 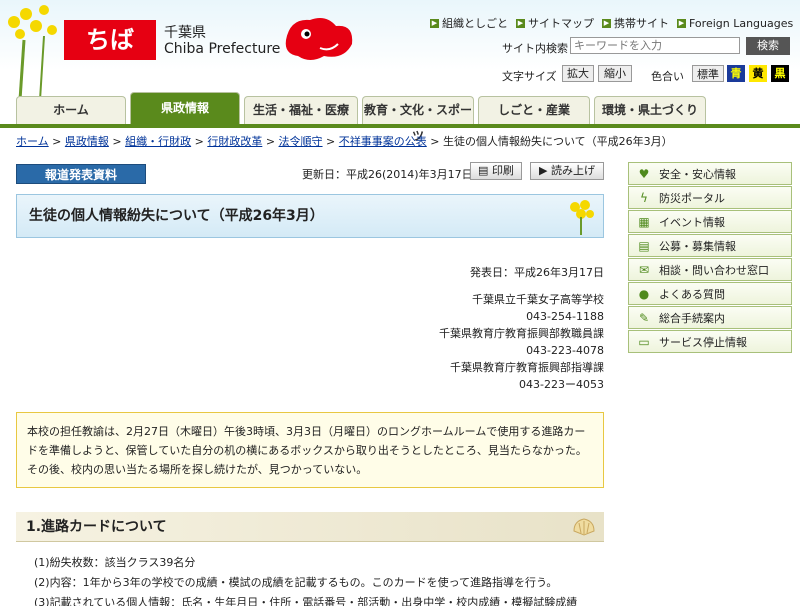 What do you see at coordinates (644, 293) in the screenshot?
I see `speech-bubble-icon: ●` at bounding box center [644, 293].